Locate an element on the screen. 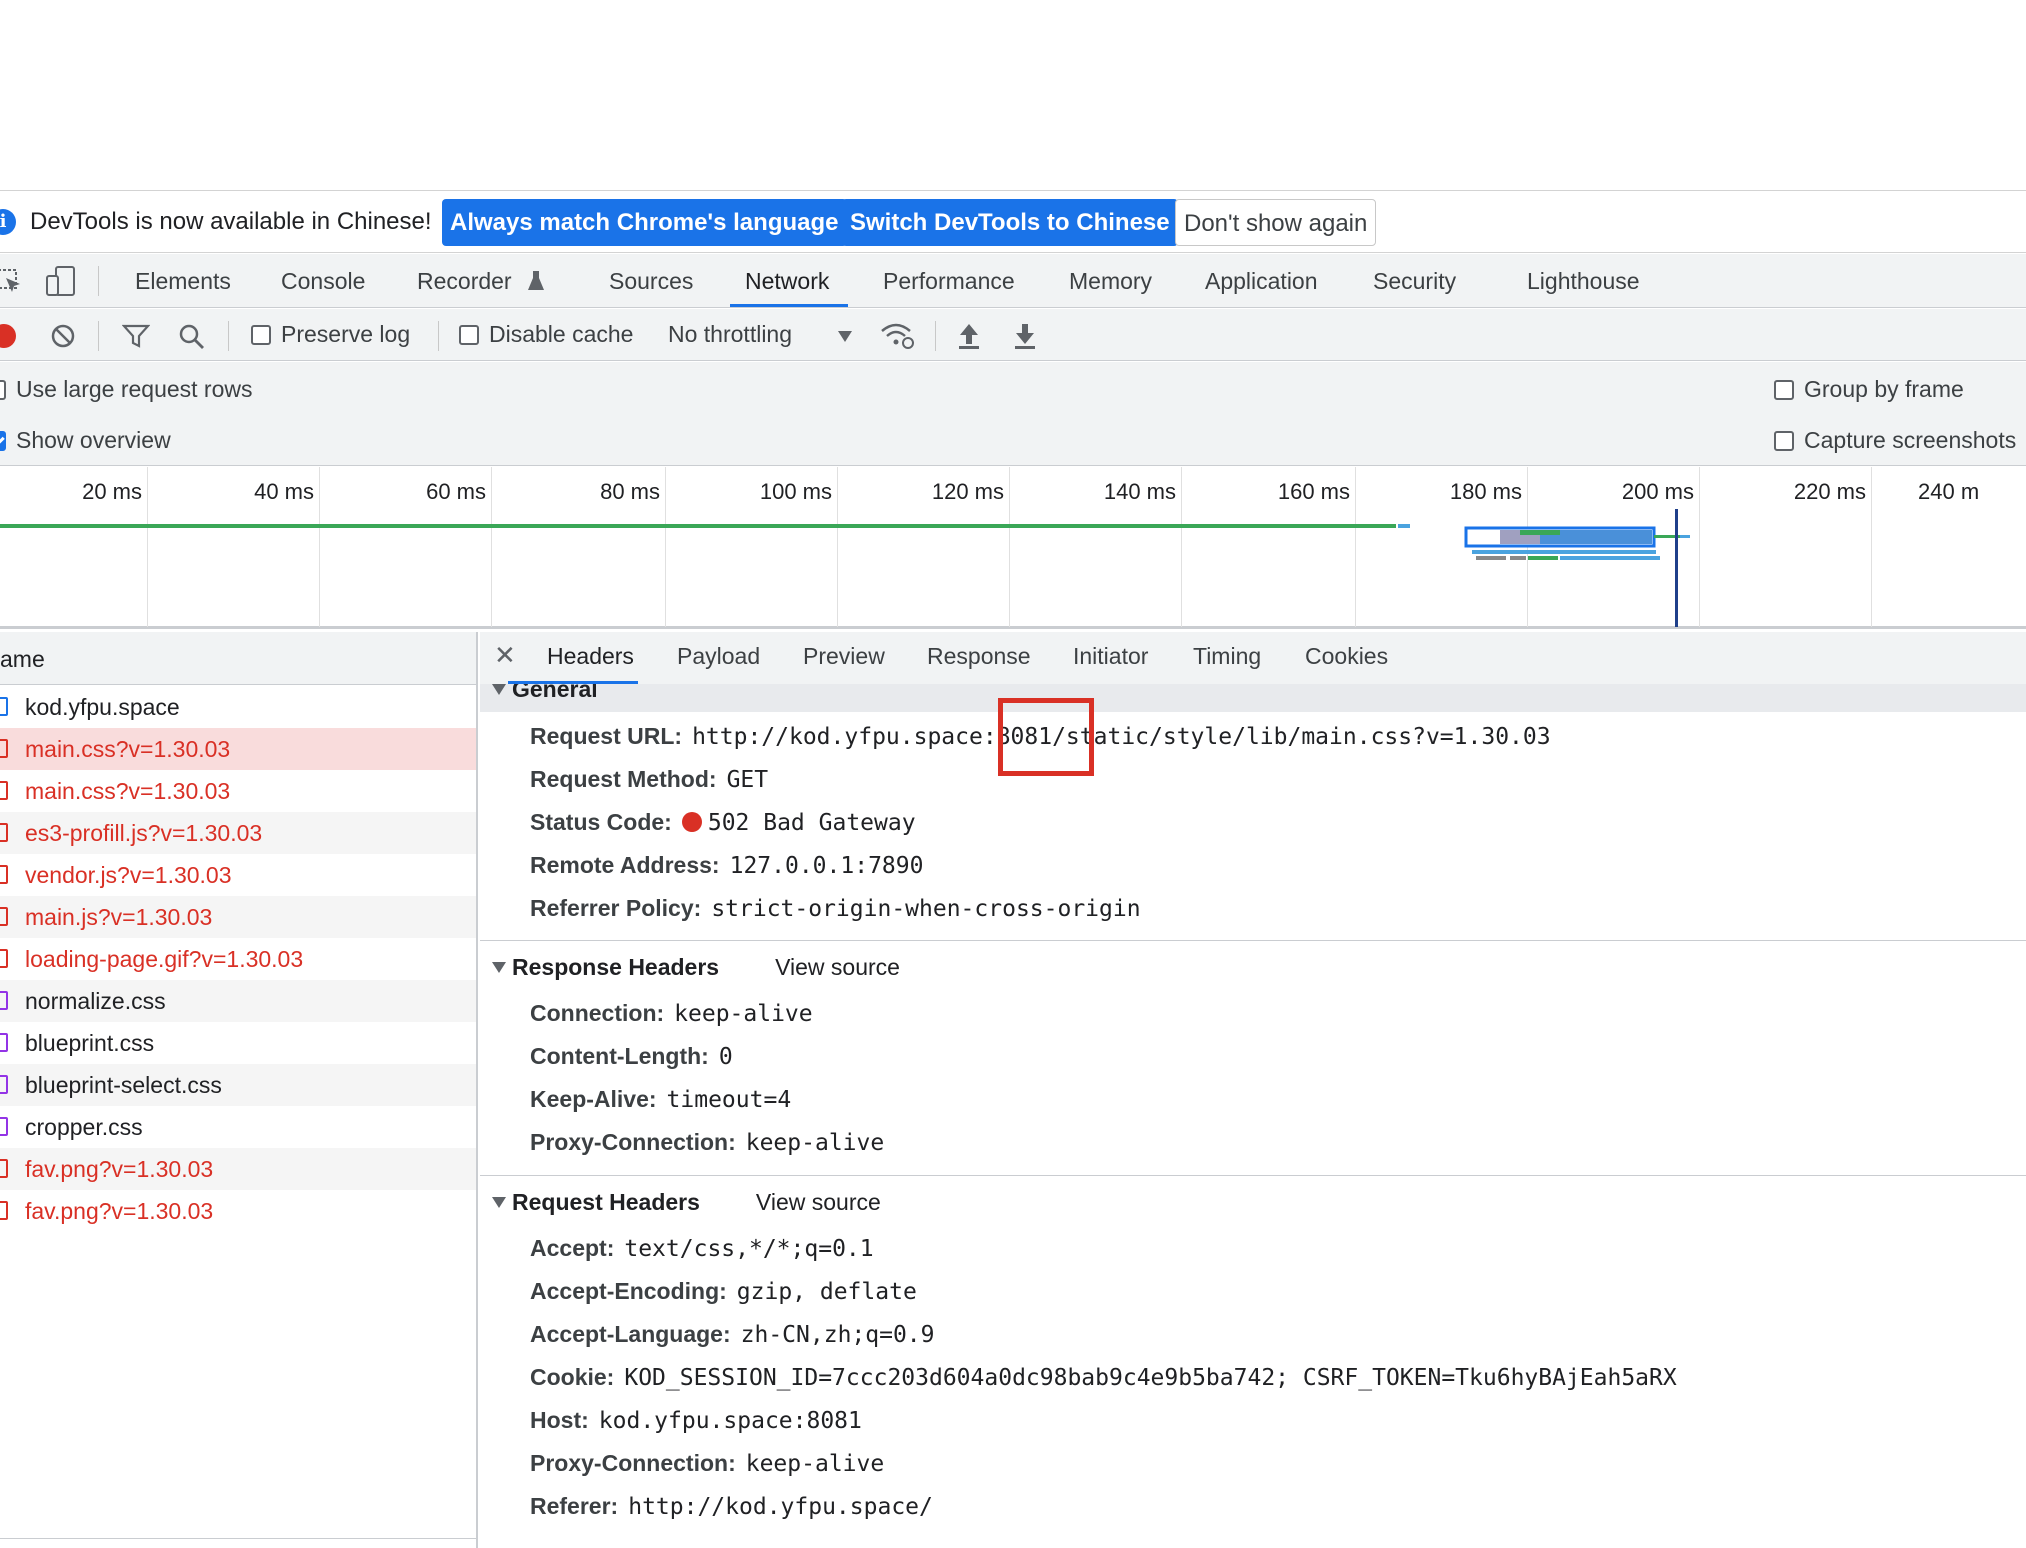 The width and height of the screenshot is (2026, 1548). request-row: normalize.css is located at coordinates (238, 1001).